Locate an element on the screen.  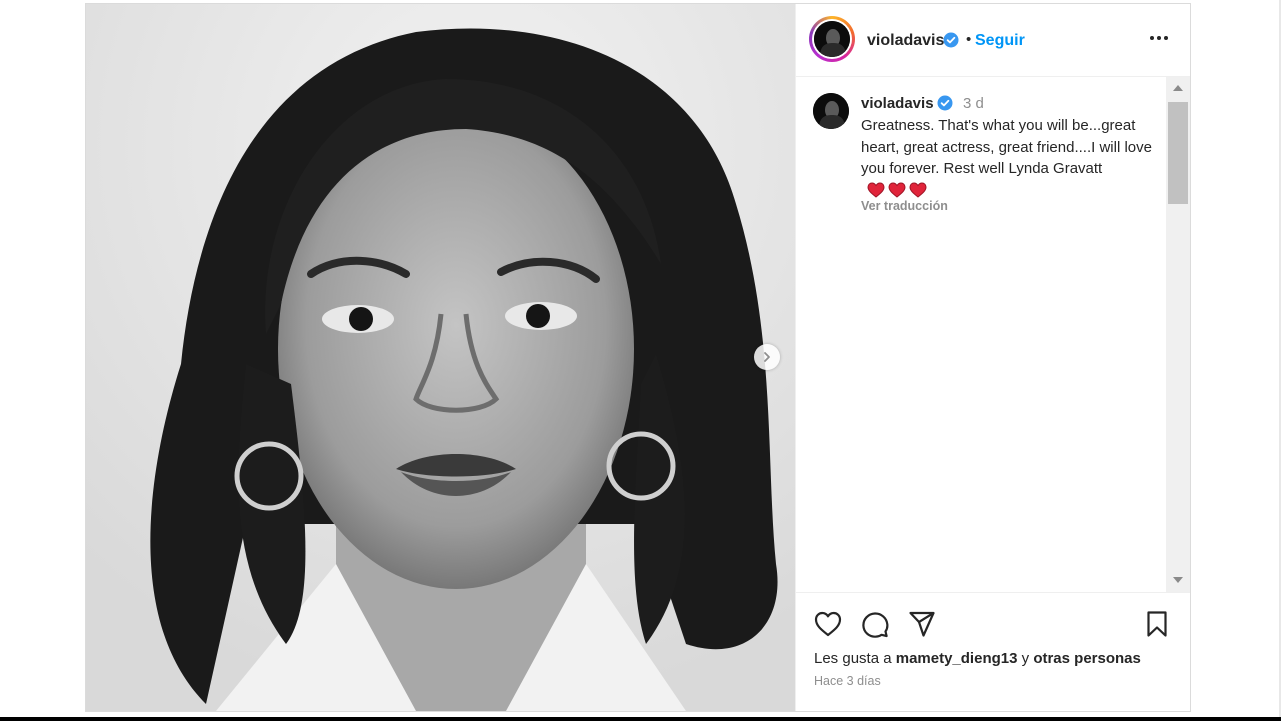
more-options-icon is located at coordinates (1159, 38).